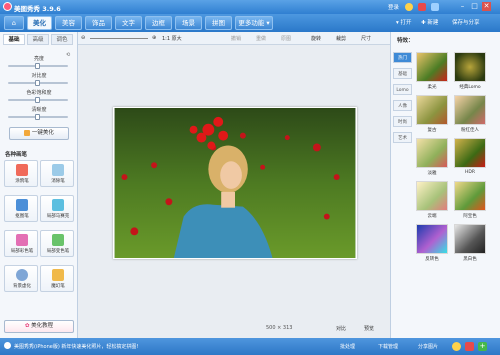  Describe the element at coordinates (470, 216) in the screenshot. I see `effect-label: 阿宝色` at that location.